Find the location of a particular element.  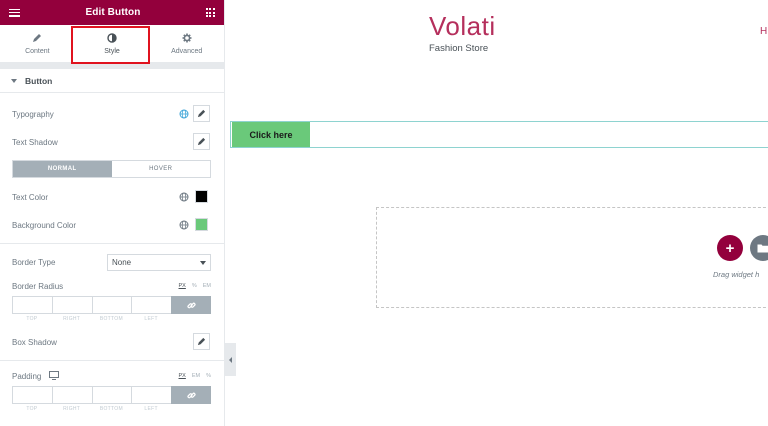

gear-icon is located at coordinates (187, 37).